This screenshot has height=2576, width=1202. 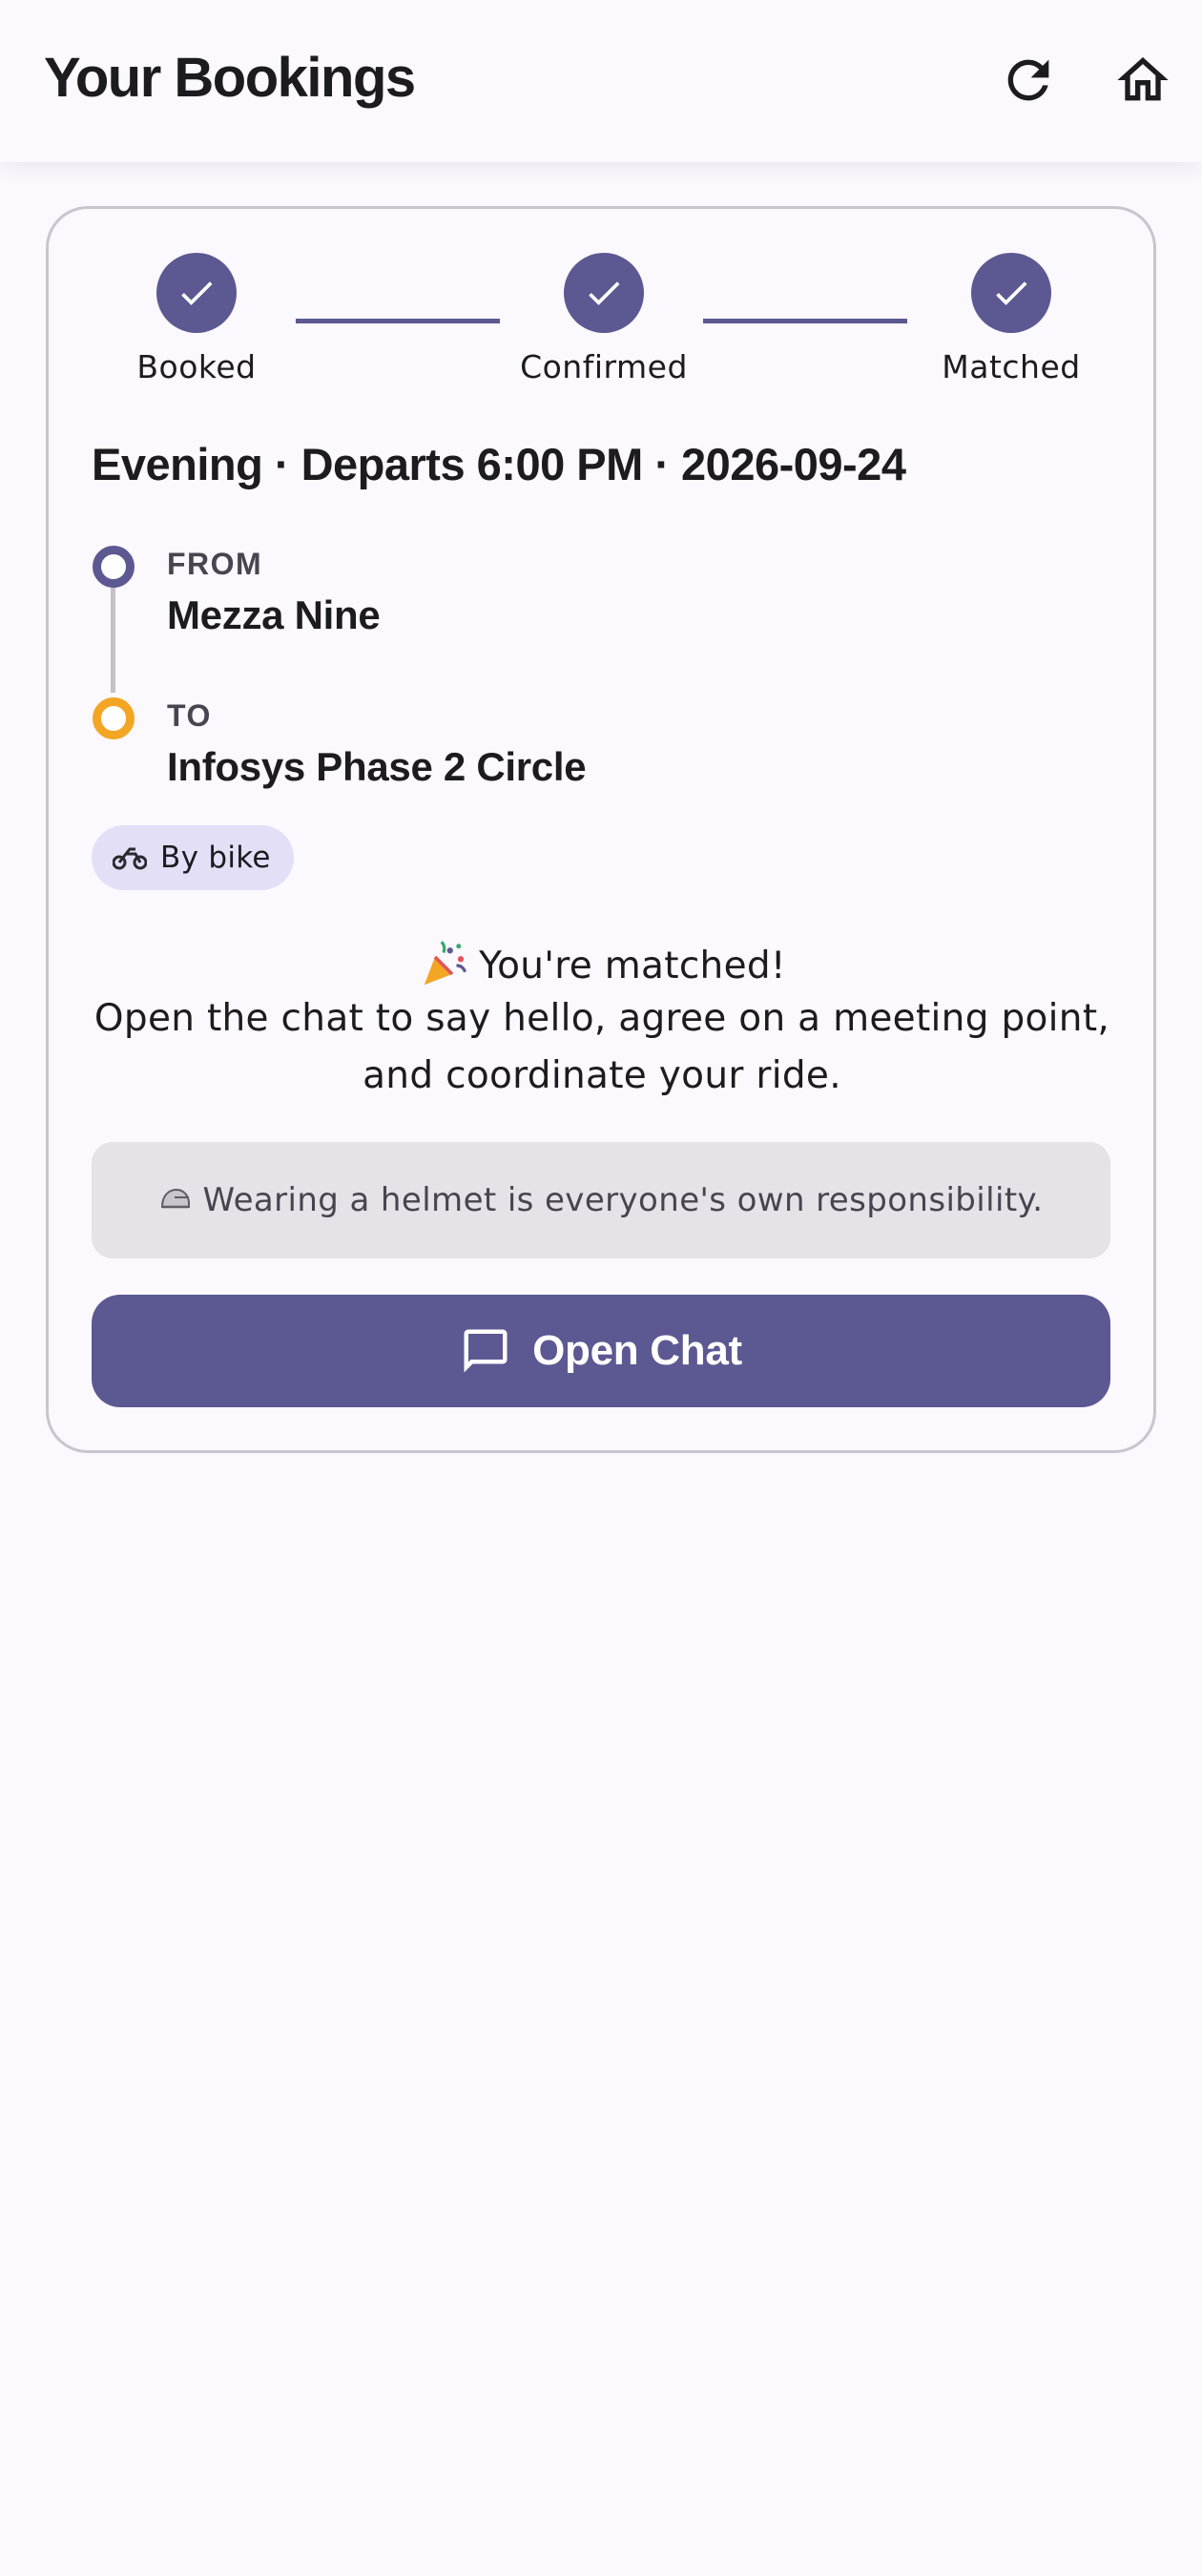 I want to click on refresh-icon, so click(x=1028, y=80).